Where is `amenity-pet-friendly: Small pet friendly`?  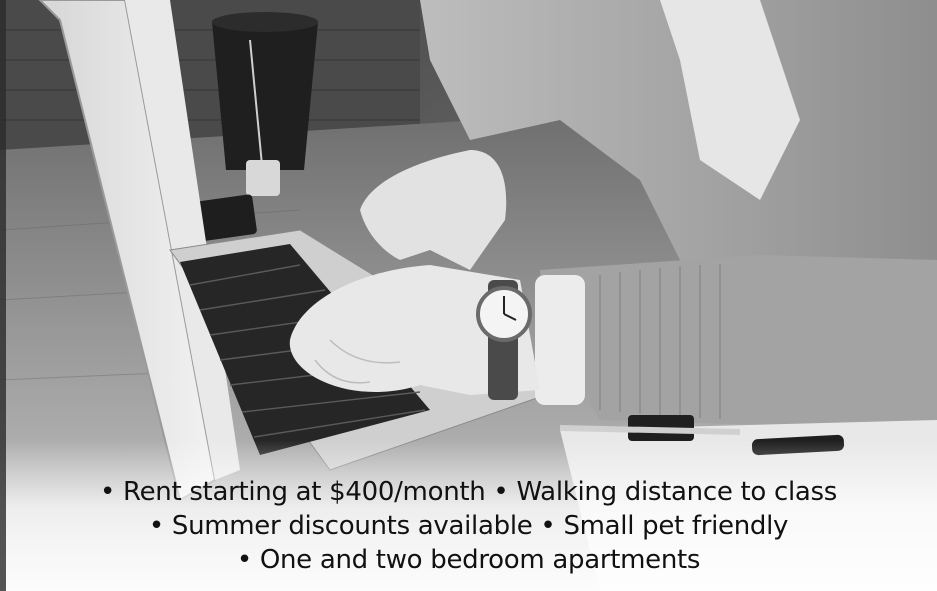
amenity-pet-friendly: Small pet friendly is located at coordinates (676, 526).